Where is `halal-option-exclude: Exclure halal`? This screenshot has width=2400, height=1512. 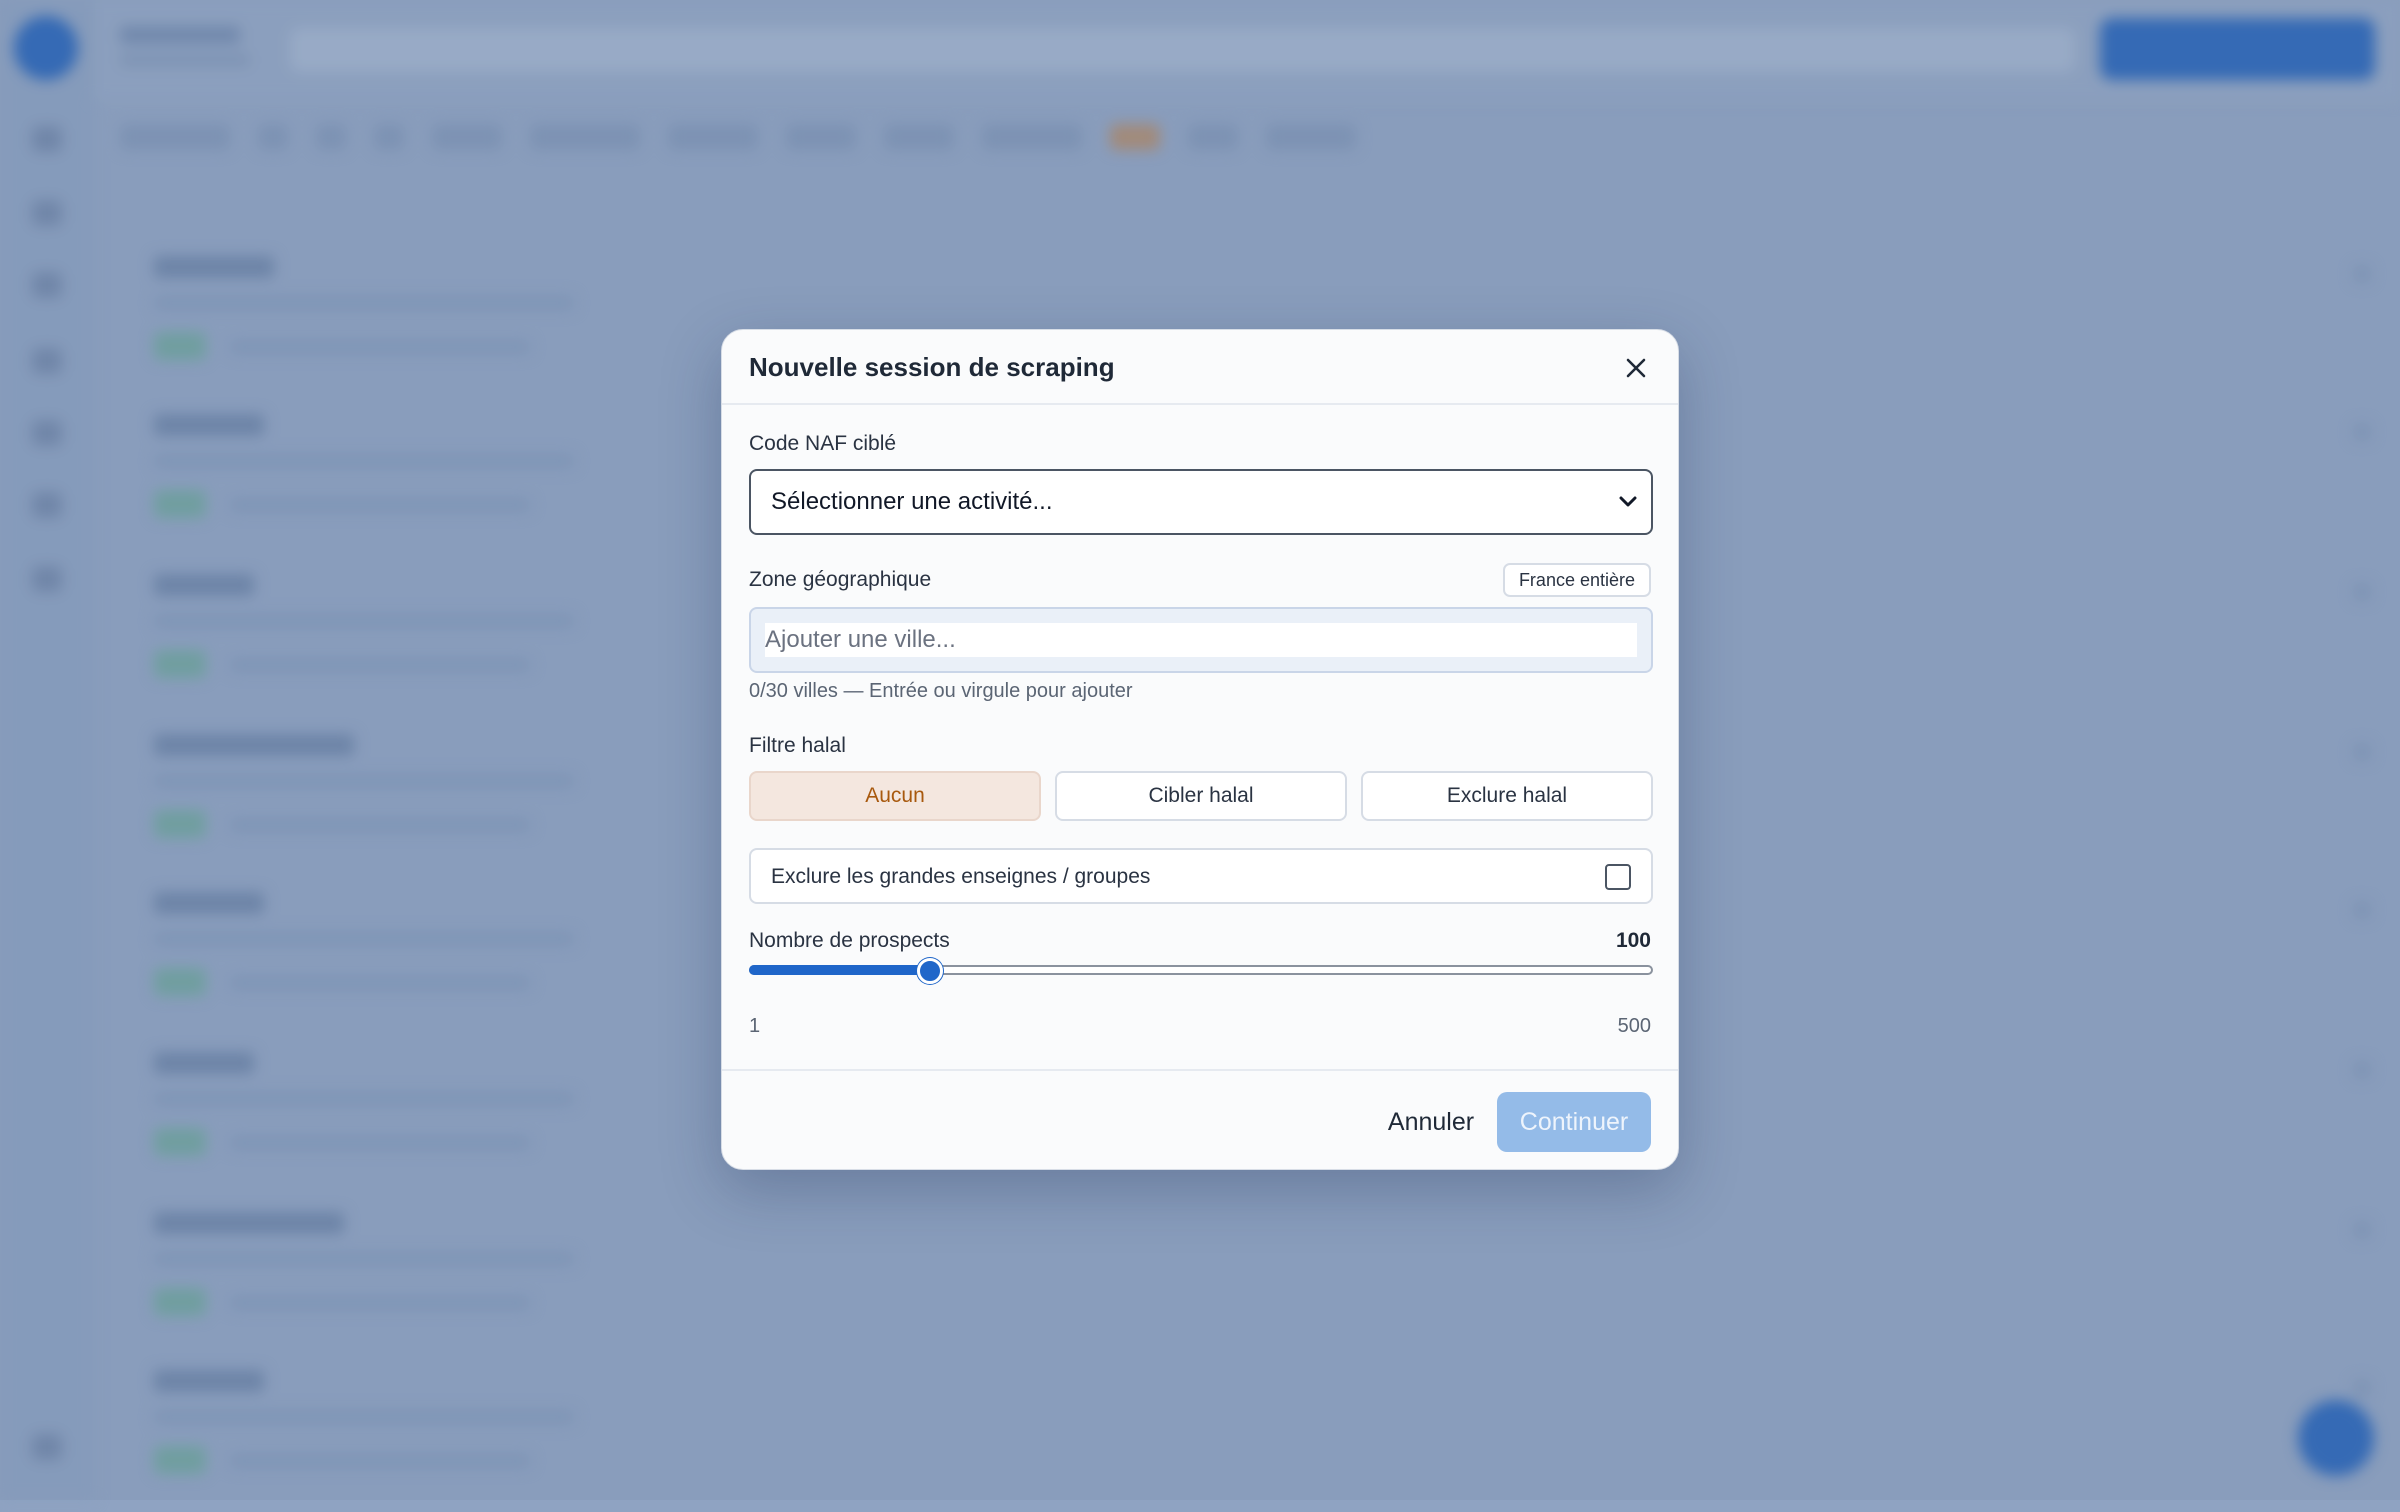
halal-option-exclude: Exclure halal is located at coordinates (1507, 796).